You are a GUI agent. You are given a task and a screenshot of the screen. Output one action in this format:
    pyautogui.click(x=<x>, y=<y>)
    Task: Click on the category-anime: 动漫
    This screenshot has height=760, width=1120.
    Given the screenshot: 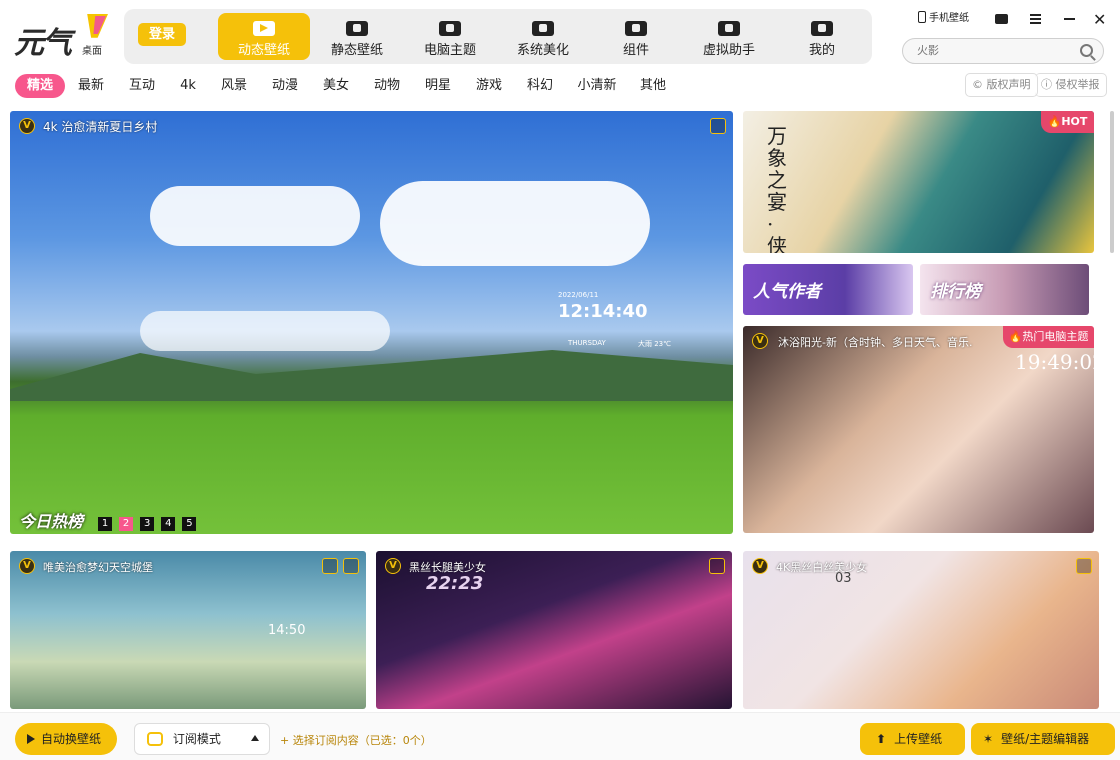 What is the action you would take?
    pyautogui.click(x=285, y=86)
    